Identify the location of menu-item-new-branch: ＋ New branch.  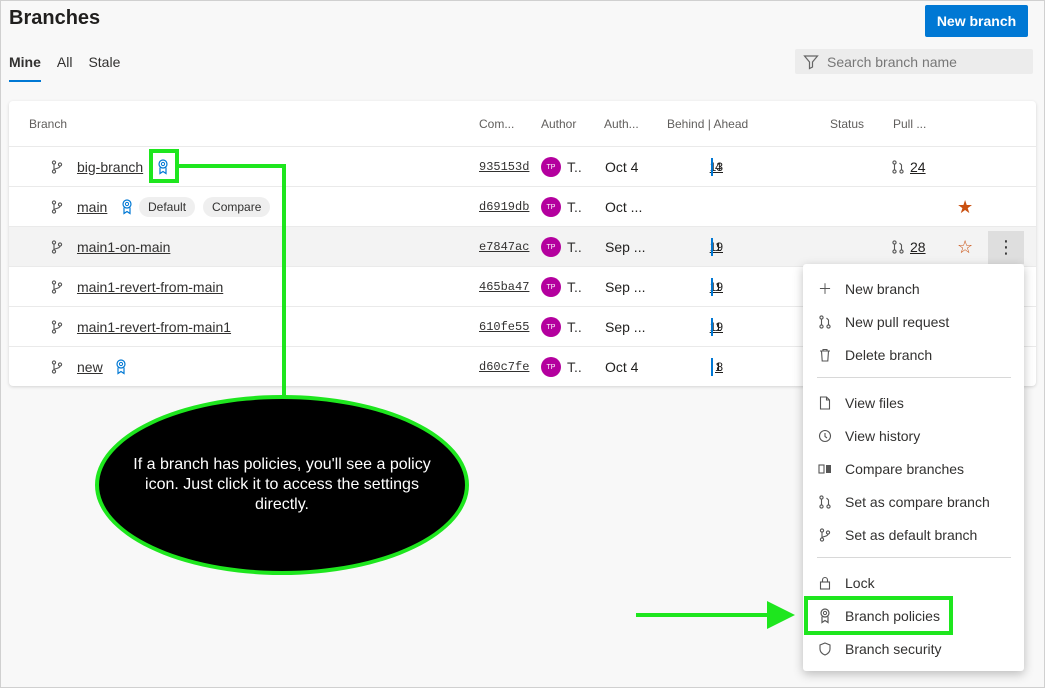
(913, 288).